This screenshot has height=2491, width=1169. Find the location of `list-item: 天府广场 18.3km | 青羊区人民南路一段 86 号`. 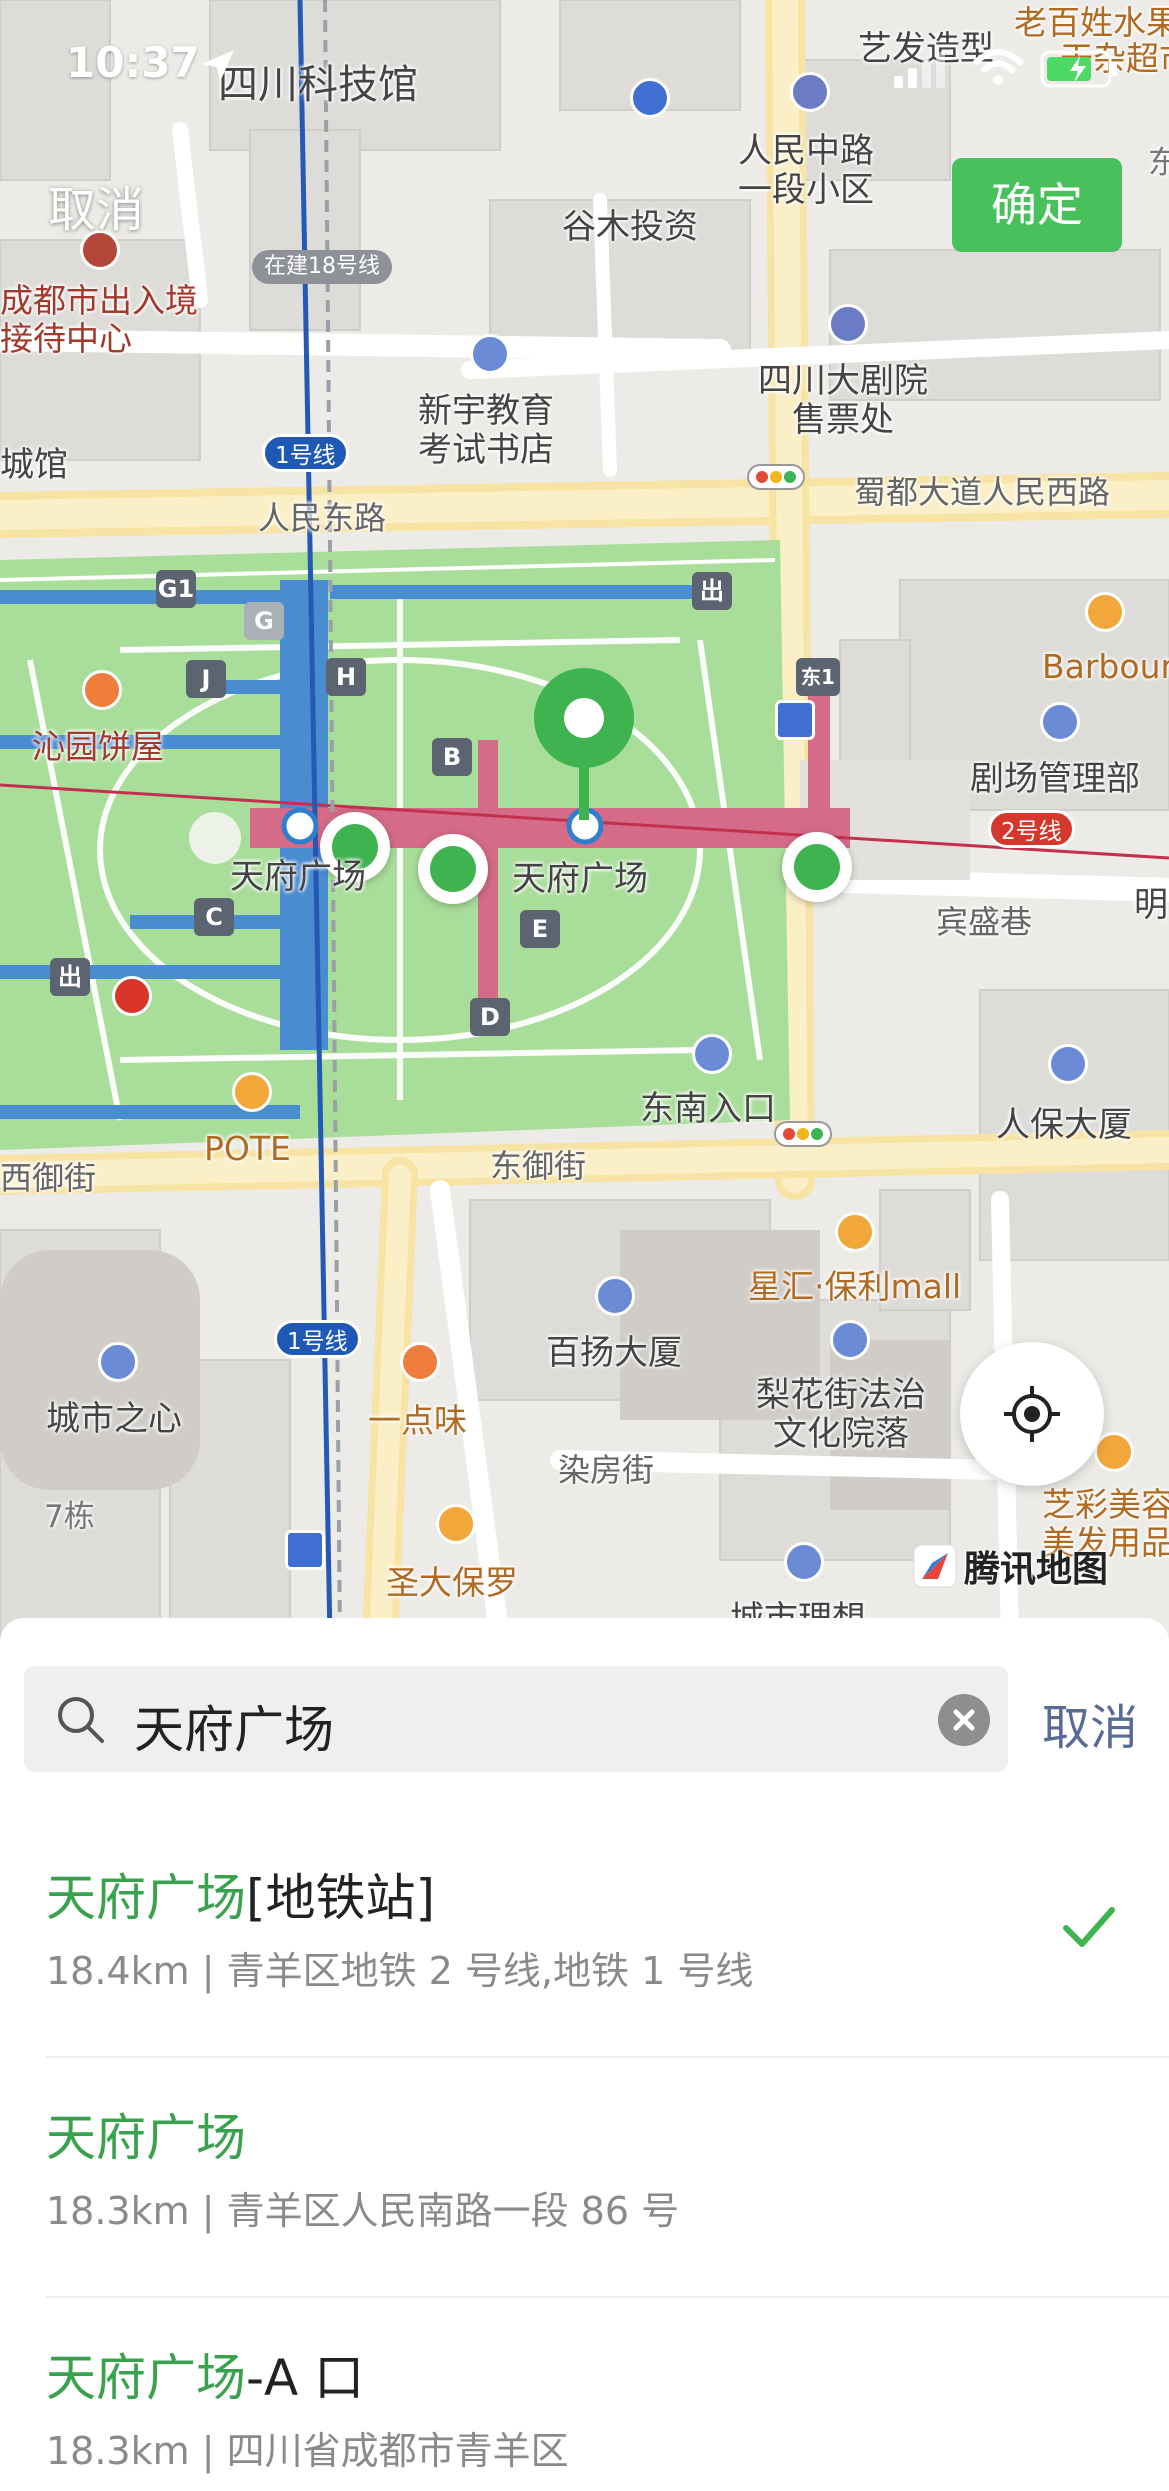

list-item: 天府广场 18.3km | 青羊区人民南路一段 86 号 is located at coordinates (584, 2178).